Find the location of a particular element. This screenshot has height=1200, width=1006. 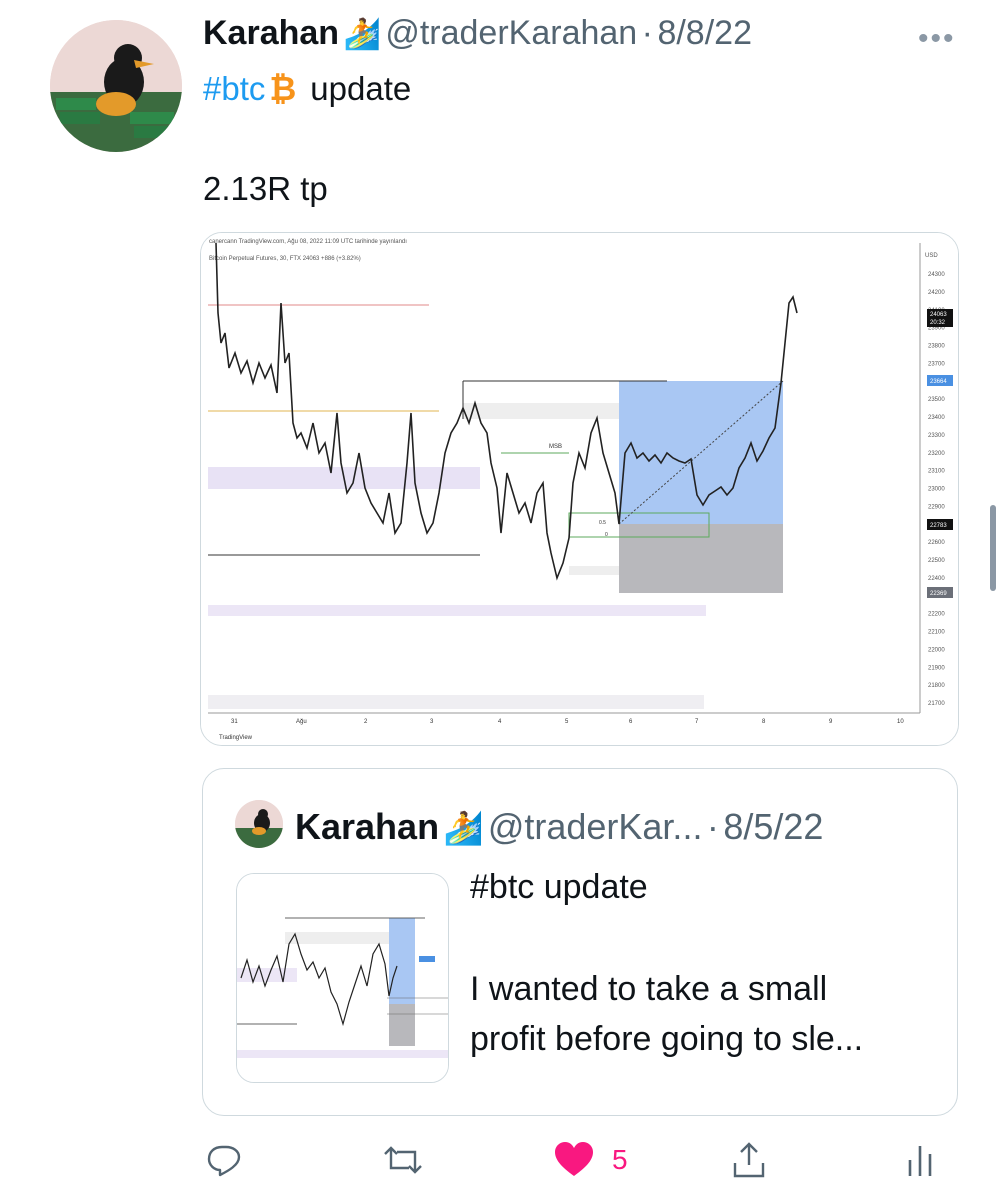

price-tick-label: 22500 is located at coordinates (936, 561).